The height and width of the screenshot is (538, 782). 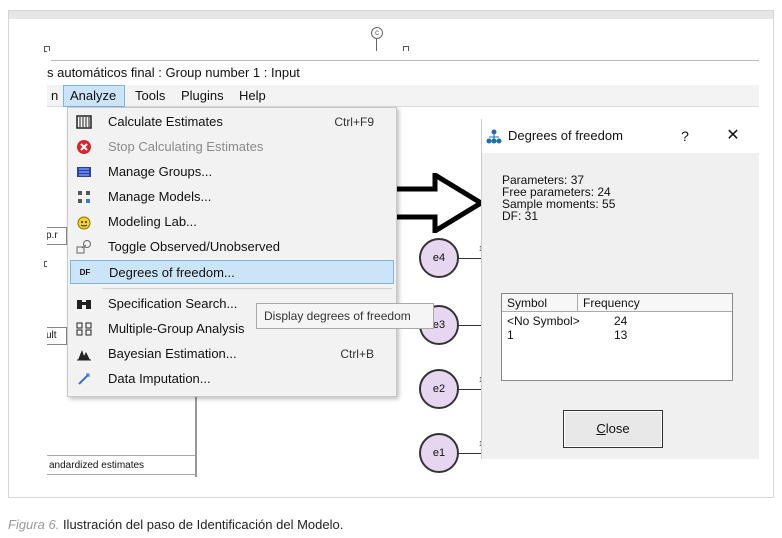 What do you see at coordinates (377, 33) in the screenshot?
I see `rotation-handle-icon: c` at bounding box center [377, 33].